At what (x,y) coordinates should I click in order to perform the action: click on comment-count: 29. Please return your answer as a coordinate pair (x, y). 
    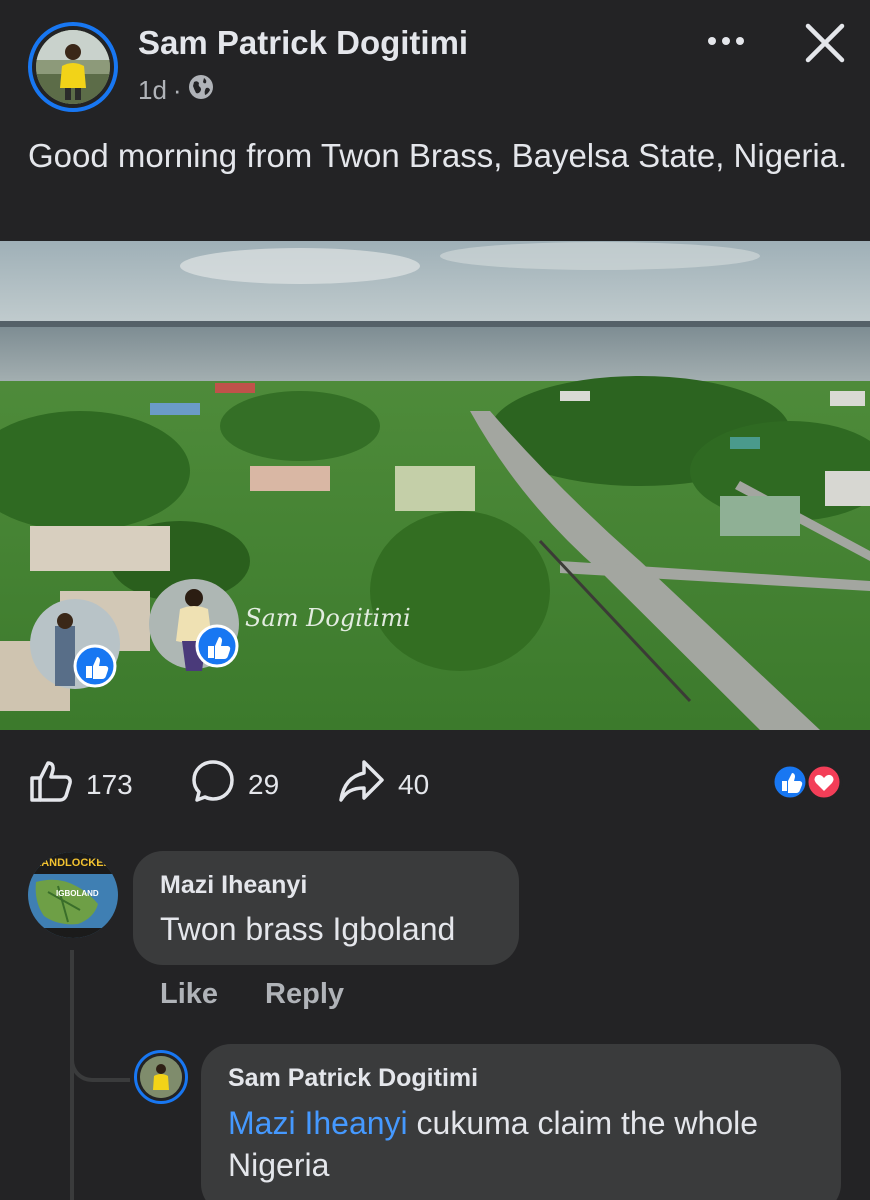
    Looking at the image, I should click on (264, 784).